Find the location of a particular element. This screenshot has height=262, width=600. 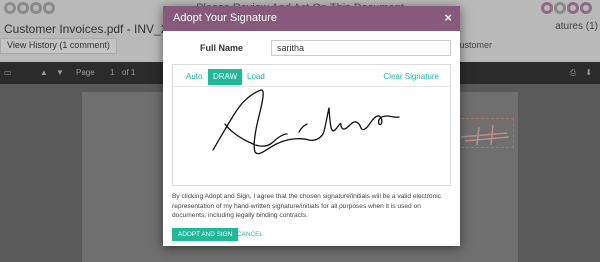

odoo-logo is located at coordinates (29, 8).